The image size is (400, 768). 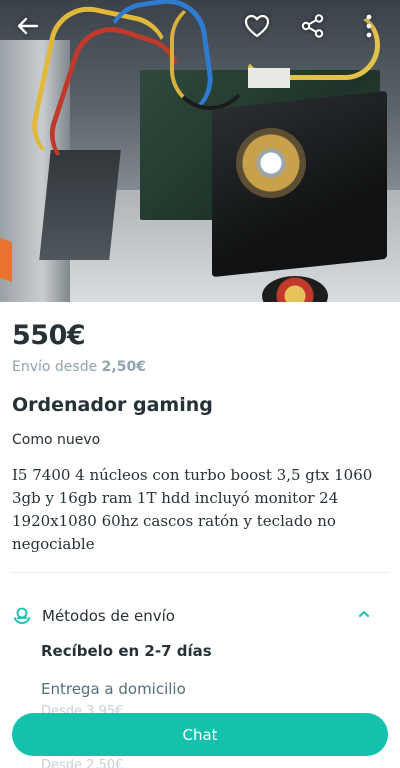 What do you see at coordinates (364, 614) in the screenshot?
I see `chevron-up-icon` at bounding box center [364, 614].